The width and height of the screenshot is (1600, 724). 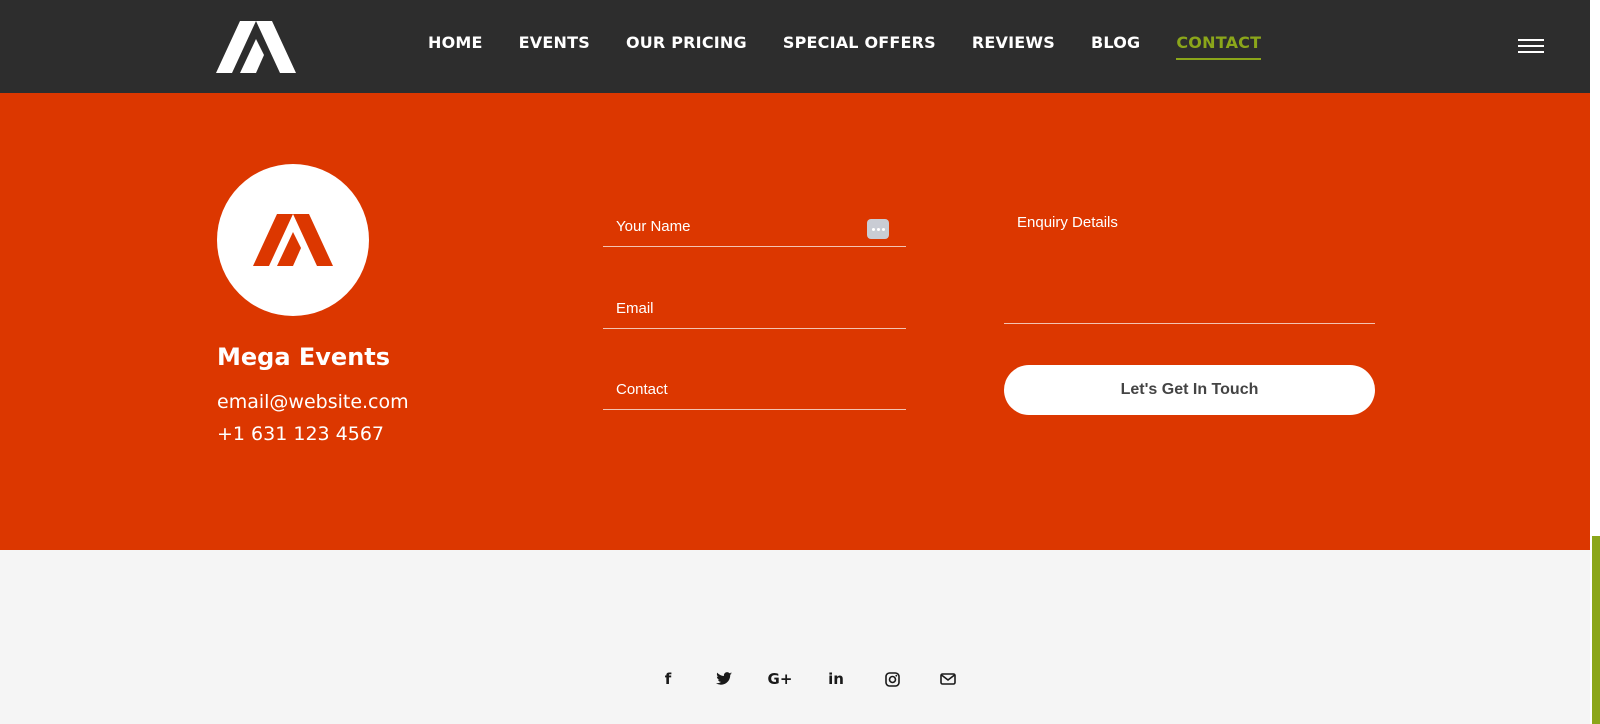 I want to click on contact-input, so click(x=754, y=389).